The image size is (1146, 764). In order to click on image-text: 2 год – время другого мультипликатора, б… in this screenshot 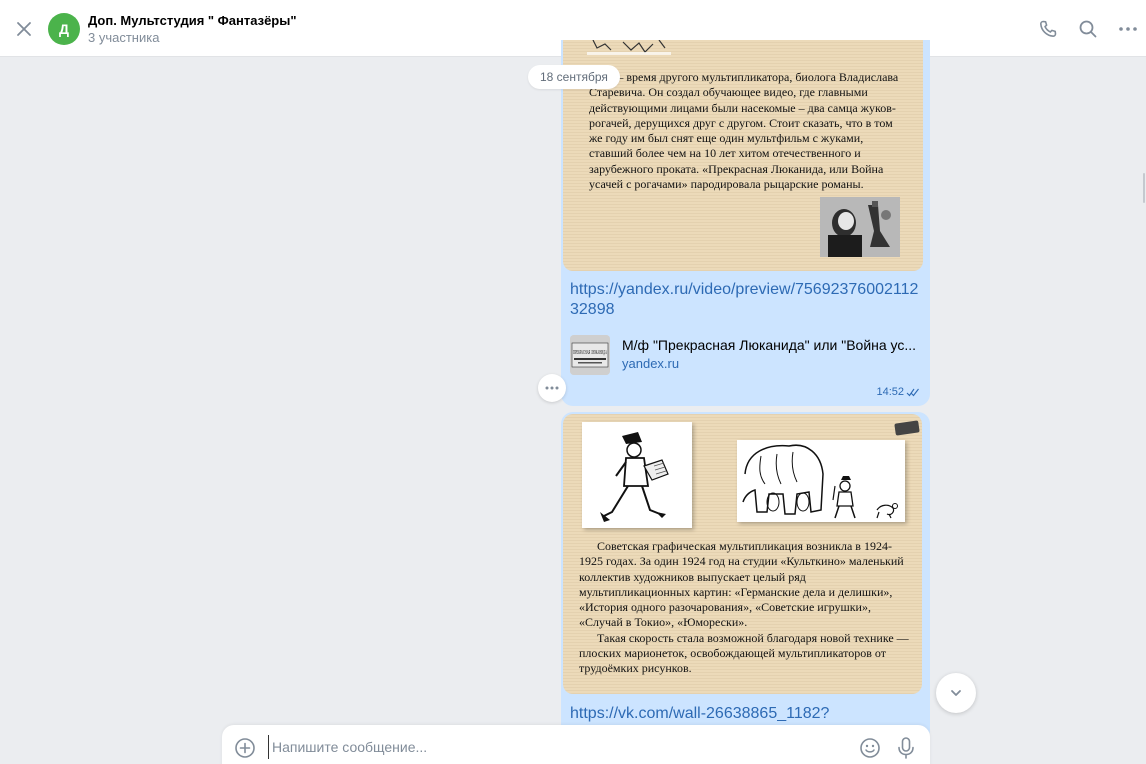, I will do `click(744, 131)`.